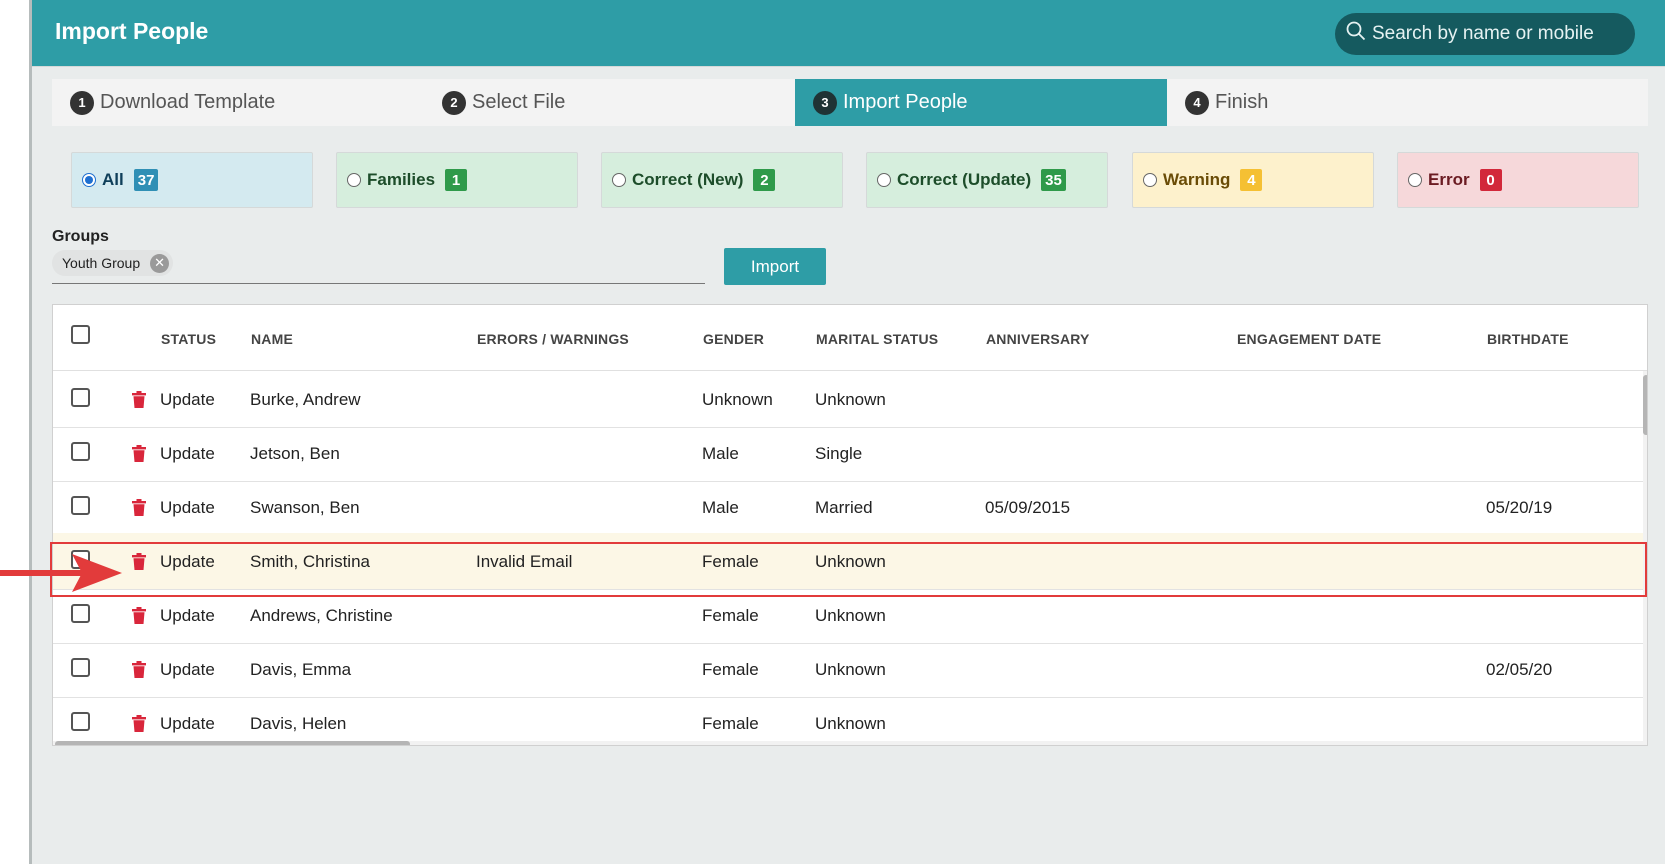  What do you see at coordinates (454, 102) in the screenshot?
I see `step-number: 2` at bounding box center [454, 102].